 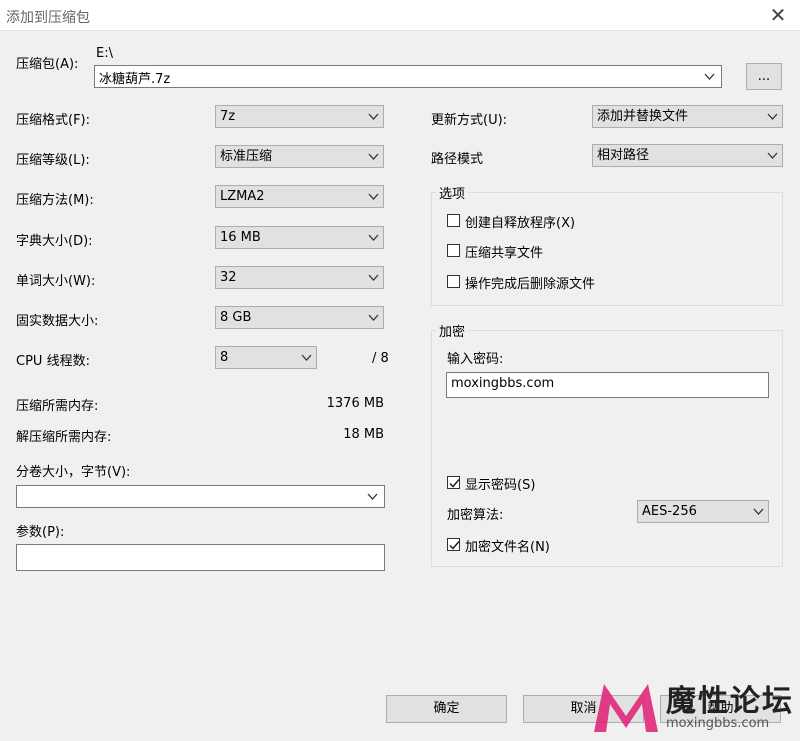 What do you see at coordinates (400, 15) in the screenshot?
I see `title-bar` at bounding box center [400, 15].